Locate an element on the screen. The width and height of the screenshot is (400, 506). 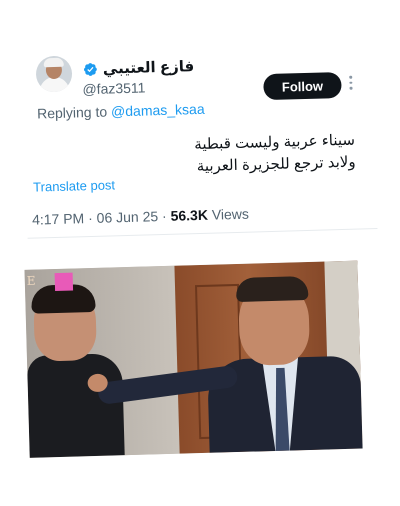
tweet-meta: 4:17 PM · 06 Jun 25 · 56.3K Views is located at coordinates (140, 216).